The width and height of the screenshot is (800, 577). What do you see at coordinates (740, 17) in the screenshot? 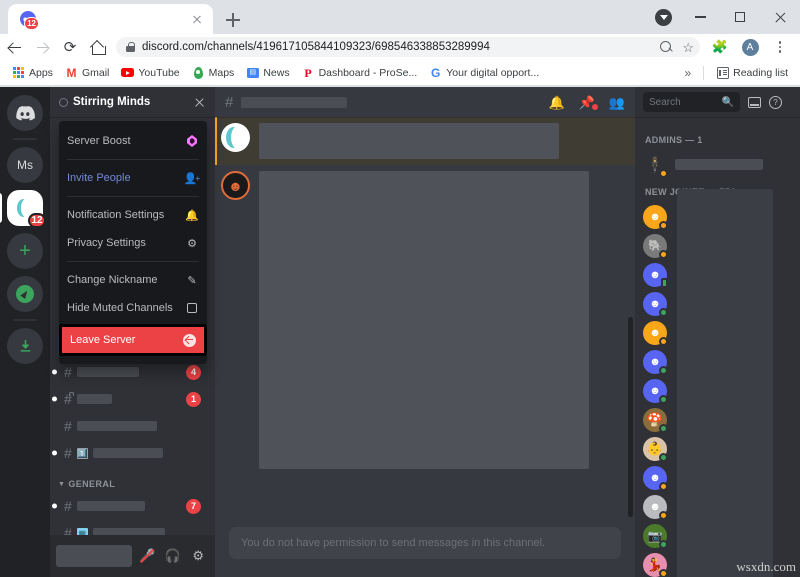
I see `maximize-button` at bounding box center [740, 17].